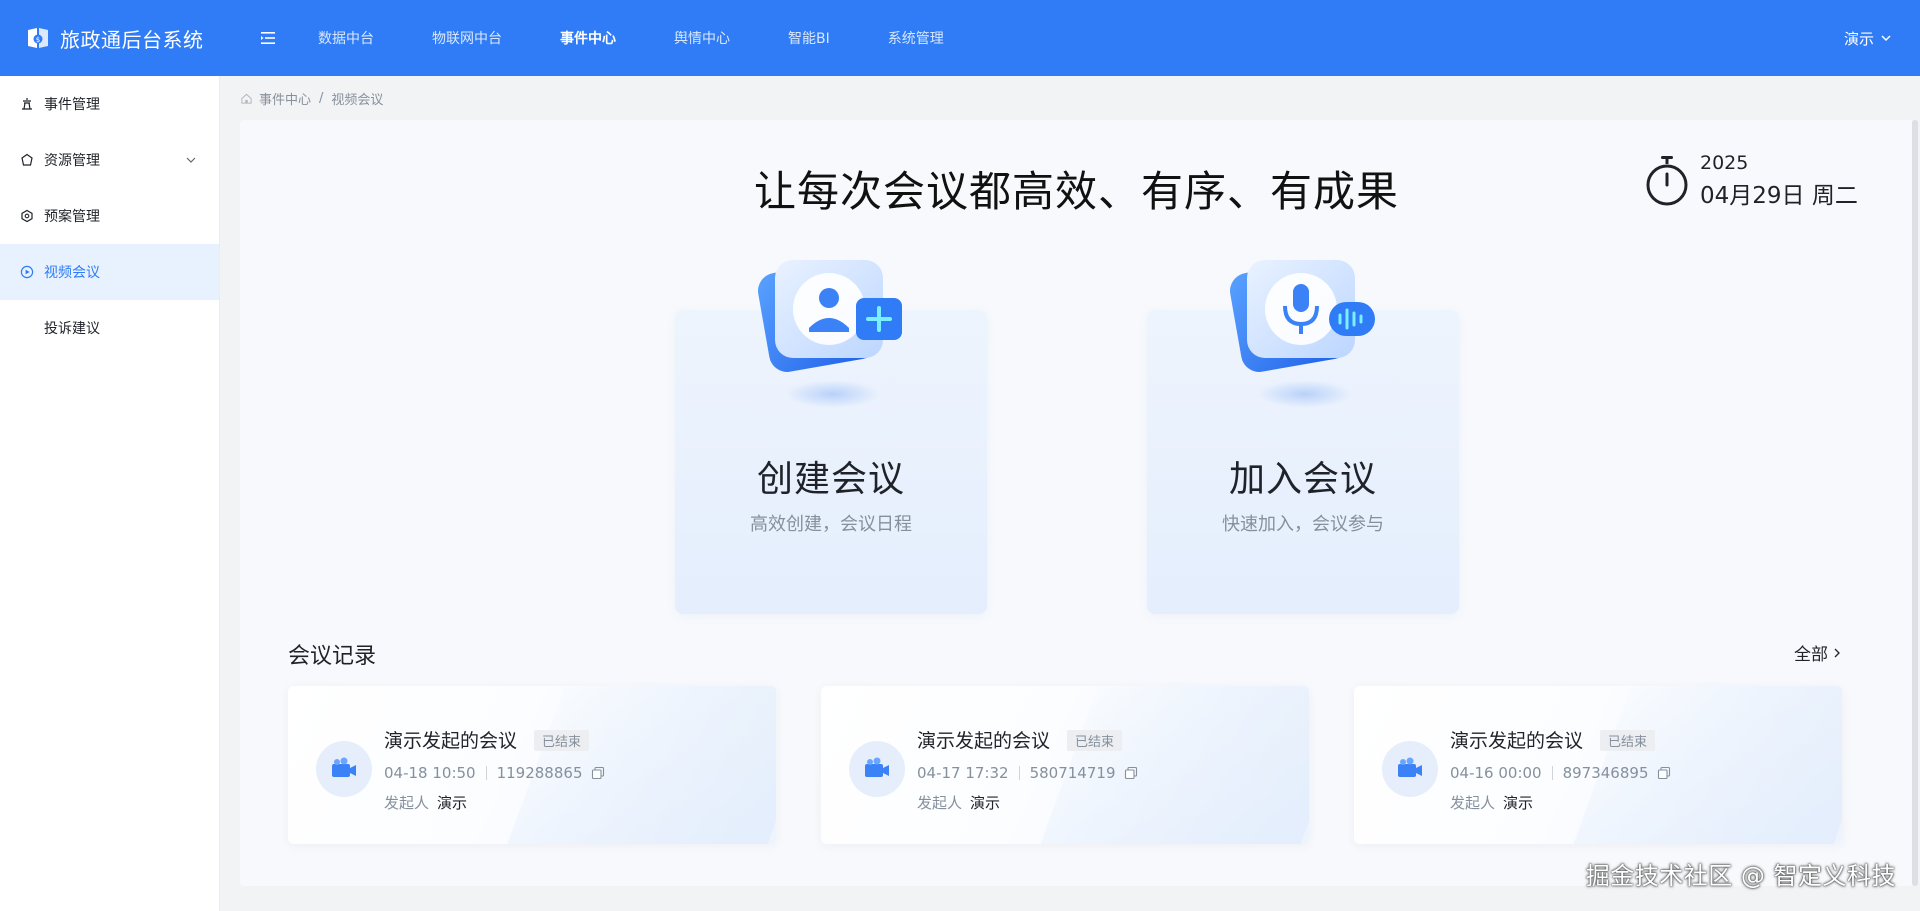  Describe the element at coordinates (132, 39) in the screenshot. I see `app-title: 旅政通后台系统` at that location.